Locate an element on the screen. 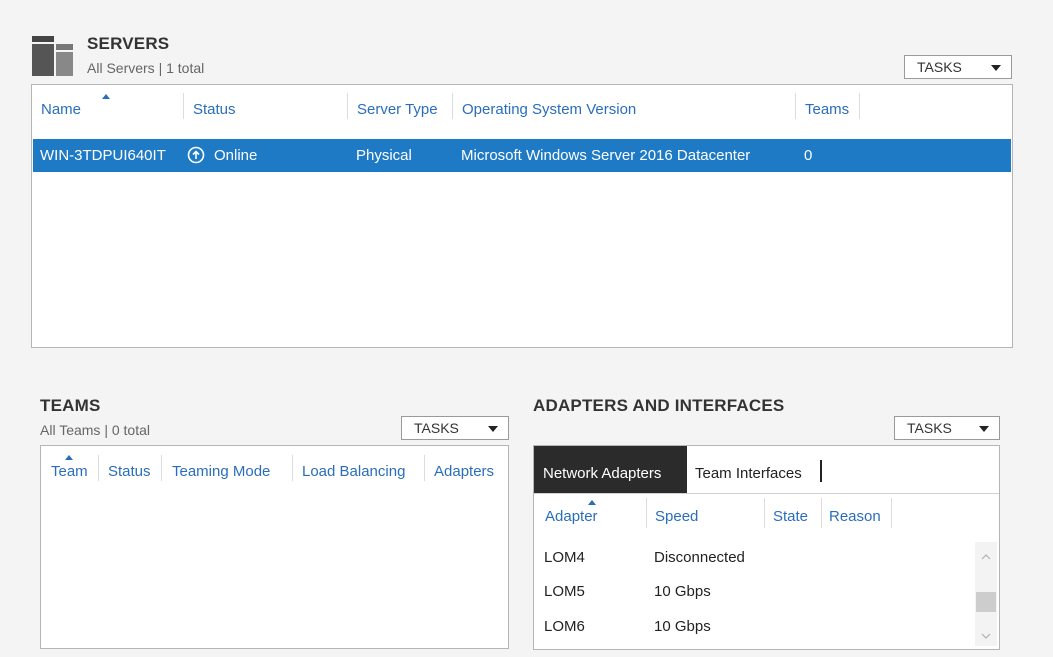  vertical-scrollbar is located at coordinates (986, 594).